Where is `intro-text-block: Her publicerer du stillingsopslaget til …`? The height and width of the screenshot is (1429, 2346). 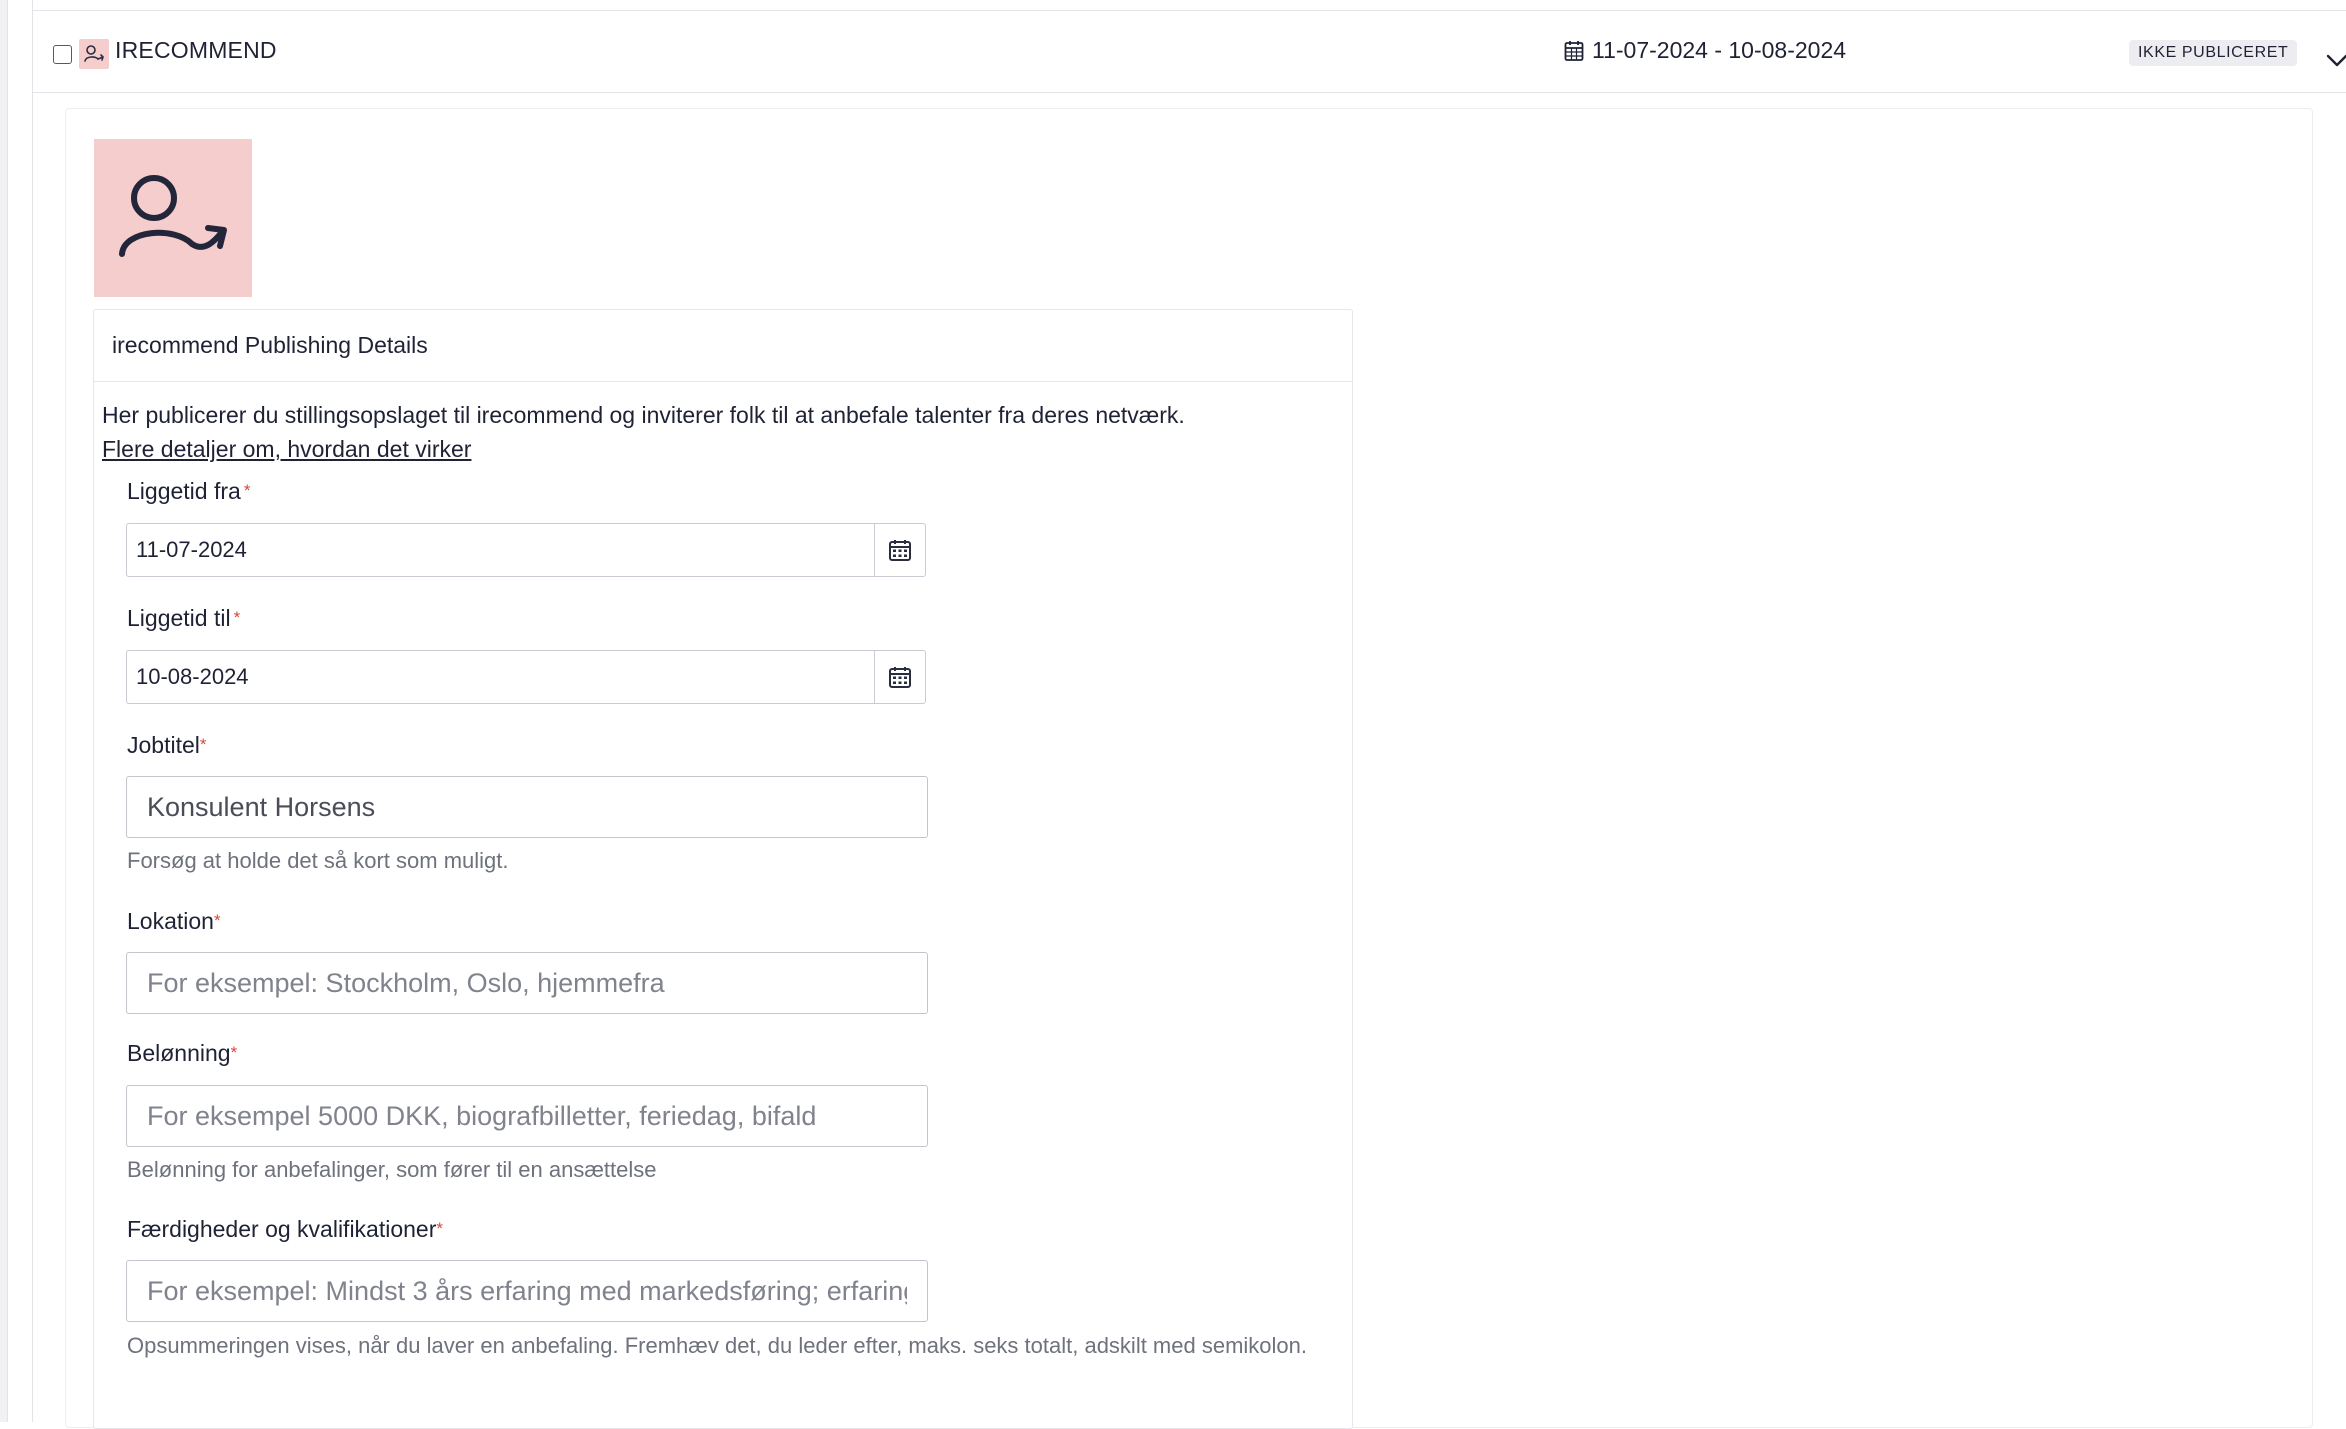
intro-text-block: Her publicerer du stillingsopslaget til … is located at coordinates (643, 432).